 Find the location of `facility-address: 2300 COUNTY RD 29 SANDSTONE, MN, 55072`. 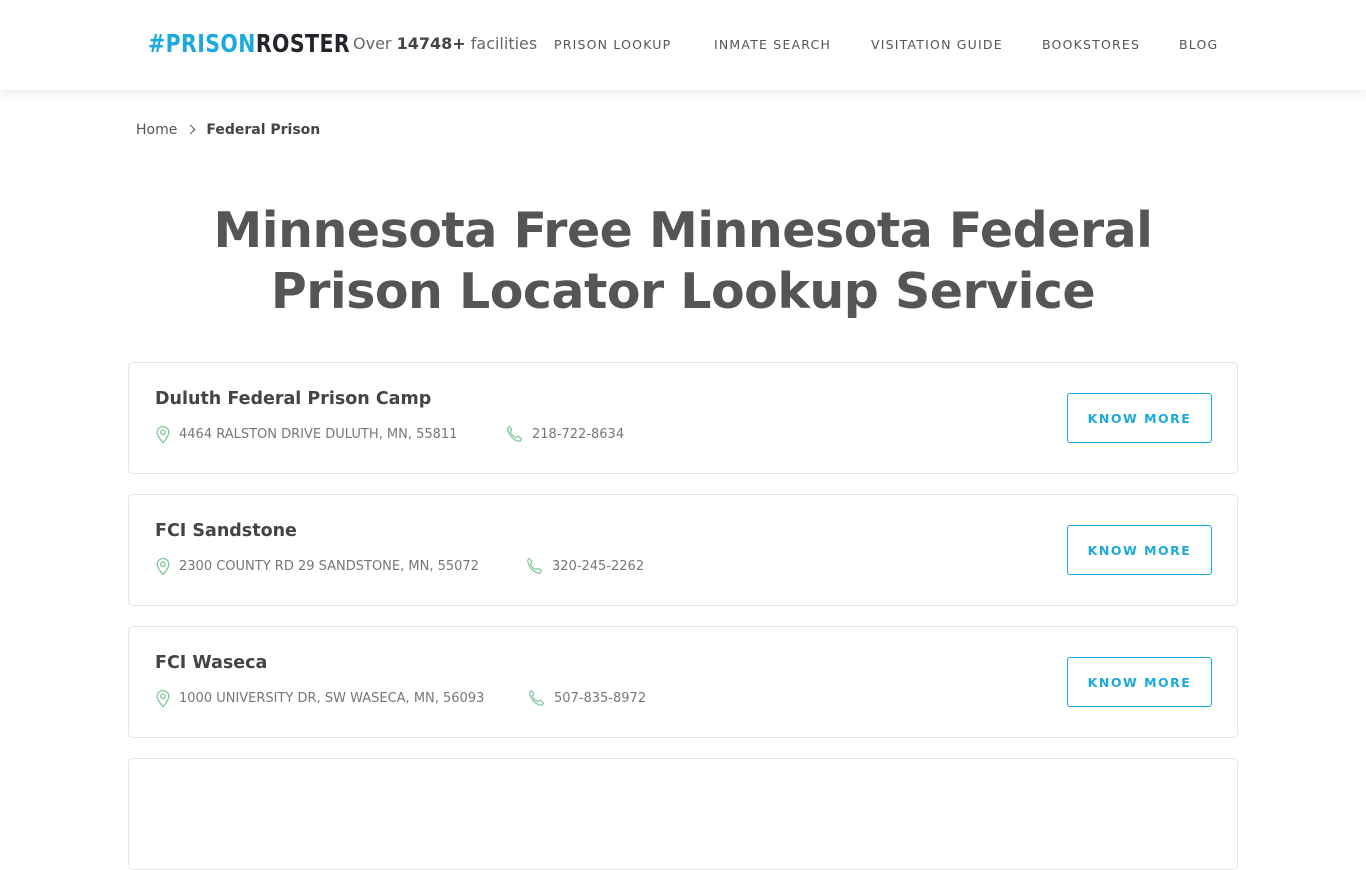

facility-address: 2300 COUNTY RD 29 SANDSTONE, MN, 55072 is located at coordinates (317, 566).